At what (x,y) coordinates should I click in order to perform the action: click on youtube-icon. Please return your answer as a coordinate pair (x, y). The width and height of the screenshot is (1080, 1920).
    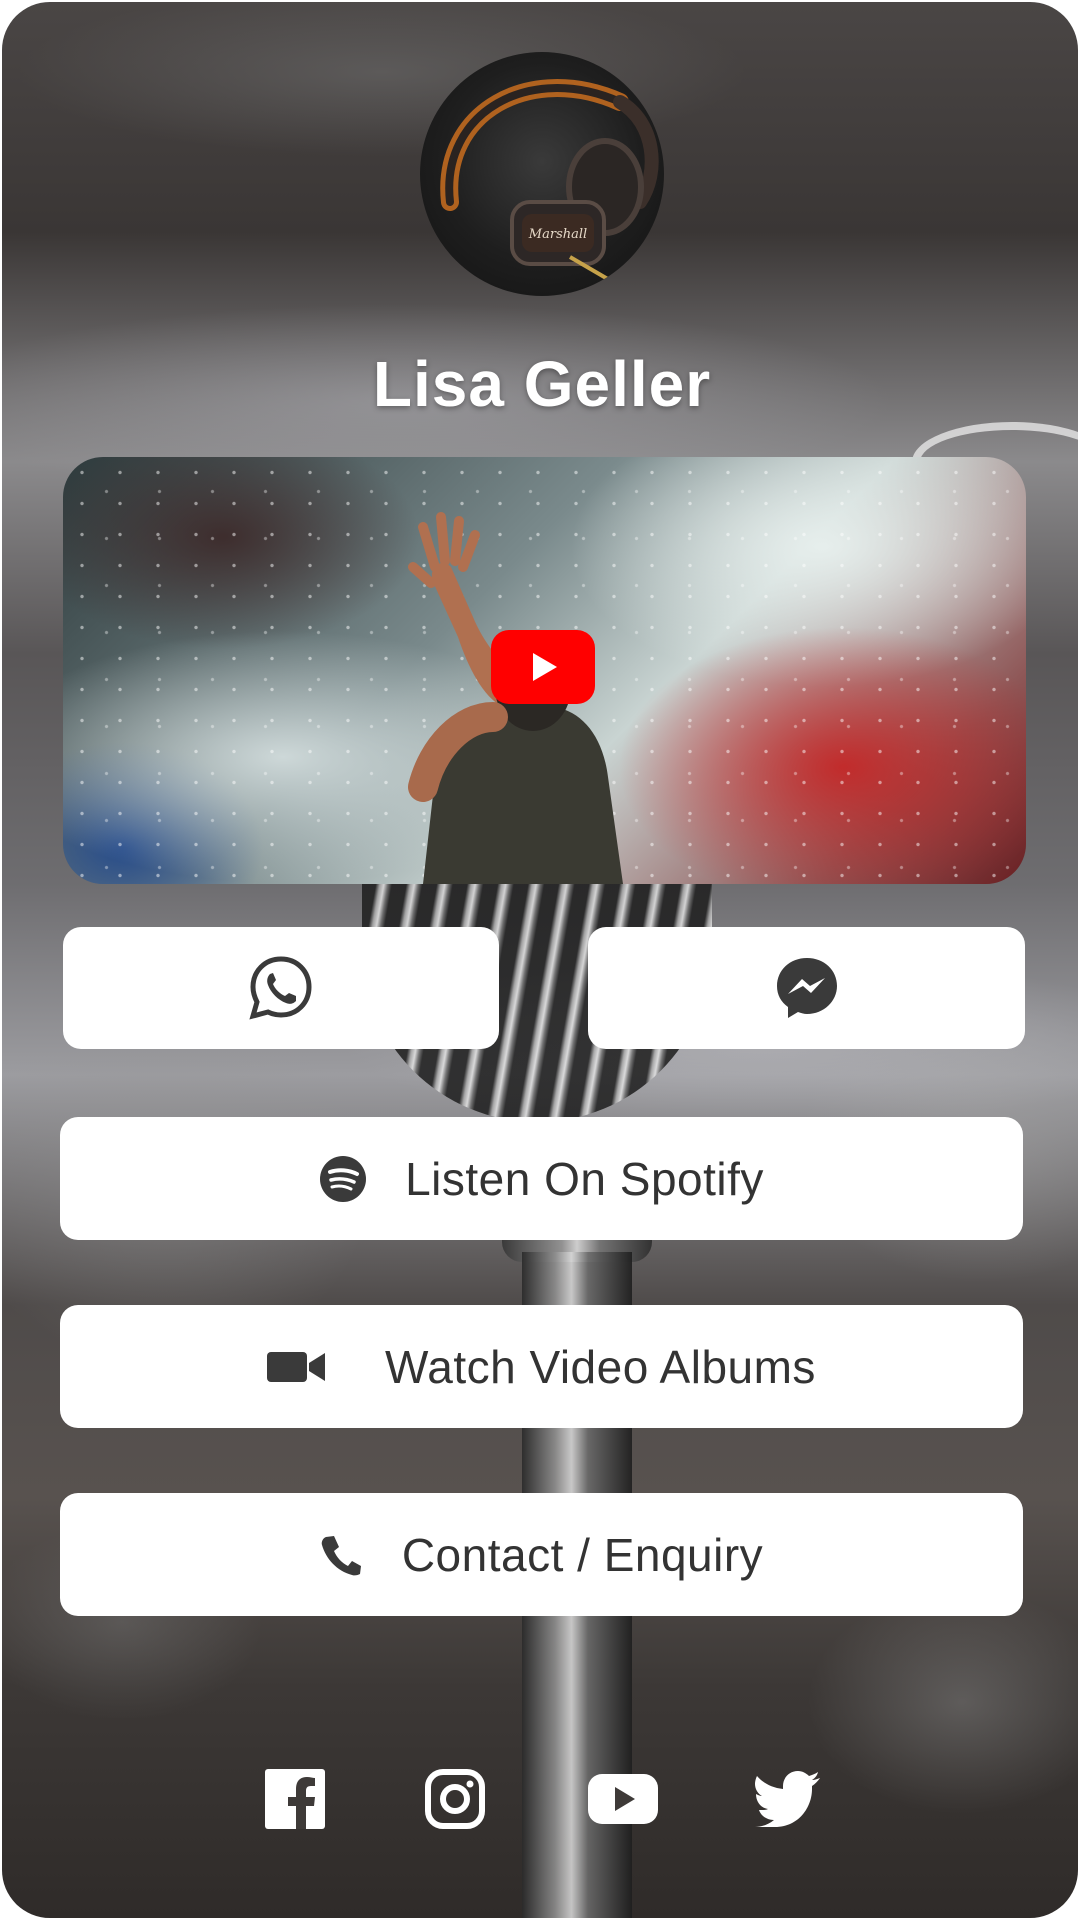
    Looking at the image, I should click on (623, 1799).